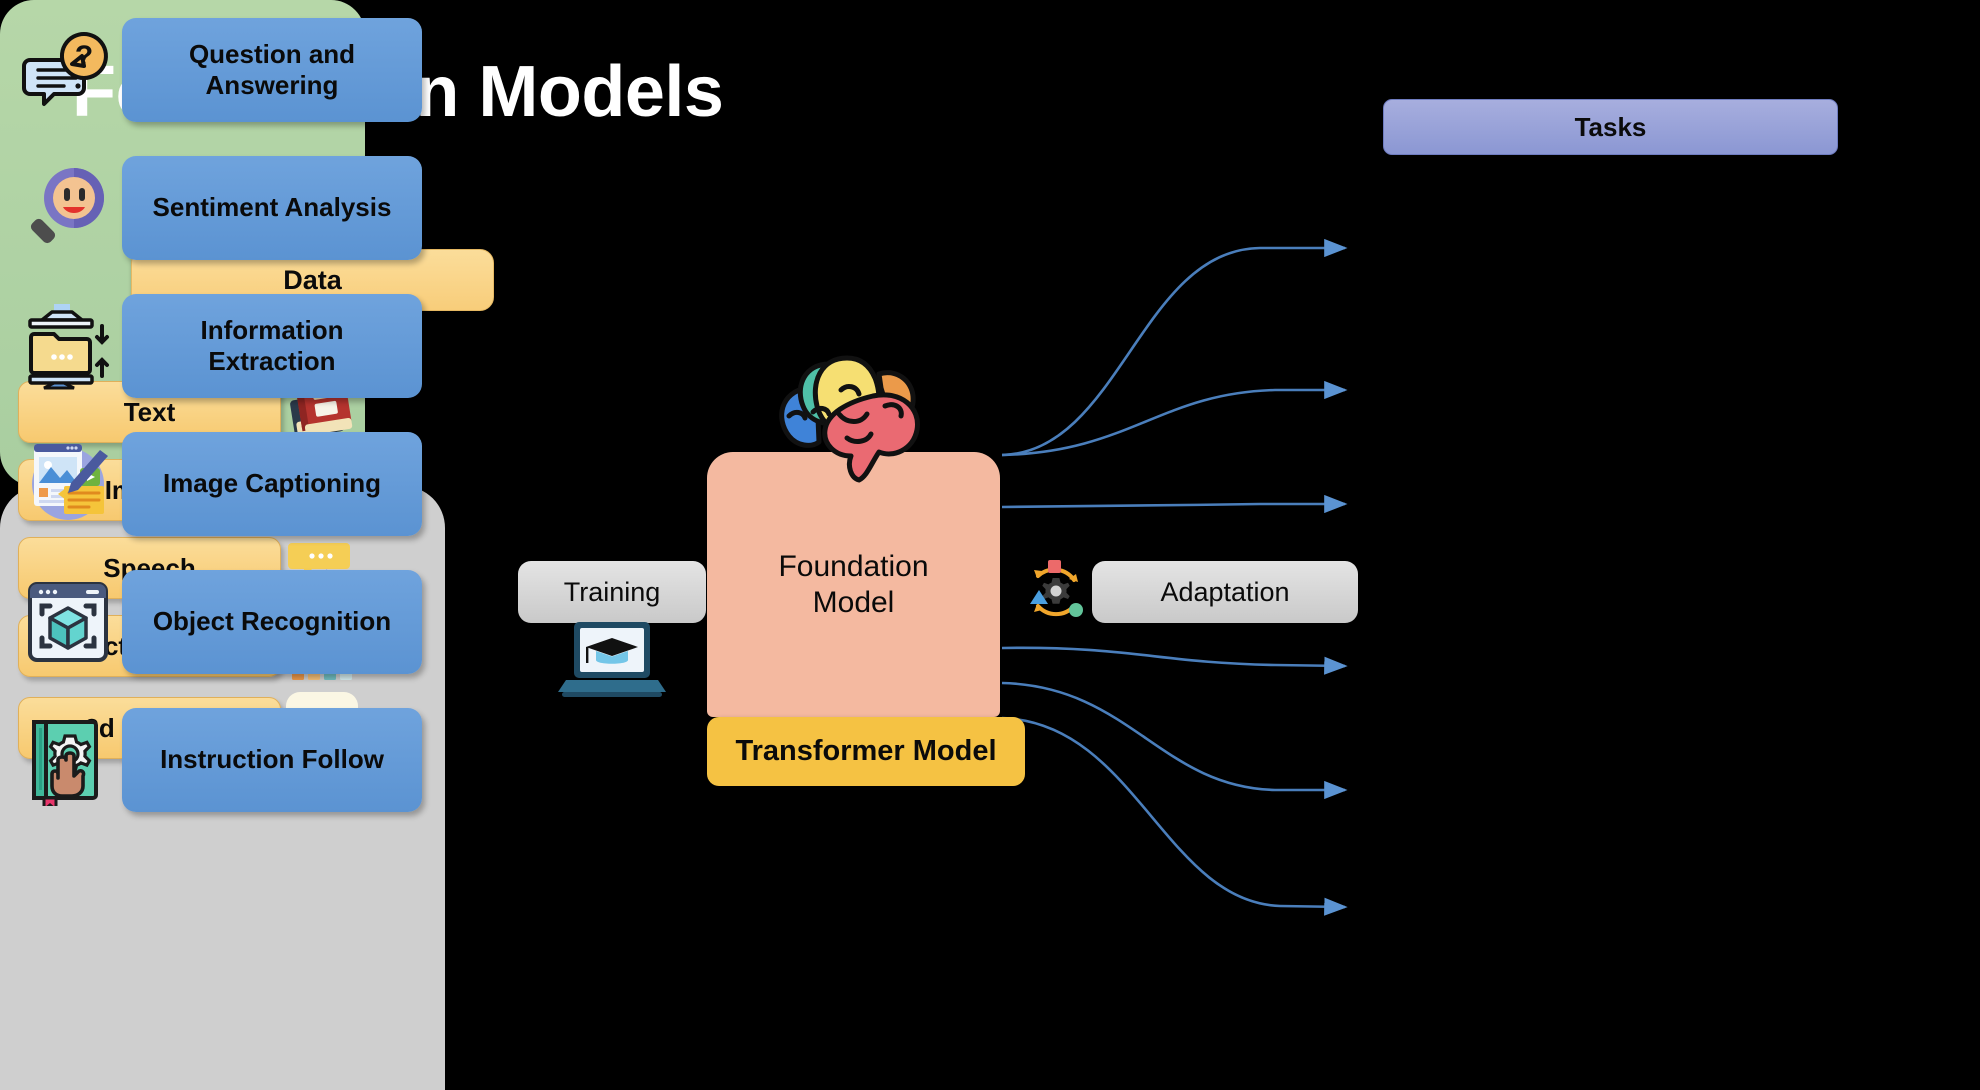 Image resolution: width=1980 pixels, height=1090 pixels. I want to click on task-label: Object Recognition, so click(272, 621).